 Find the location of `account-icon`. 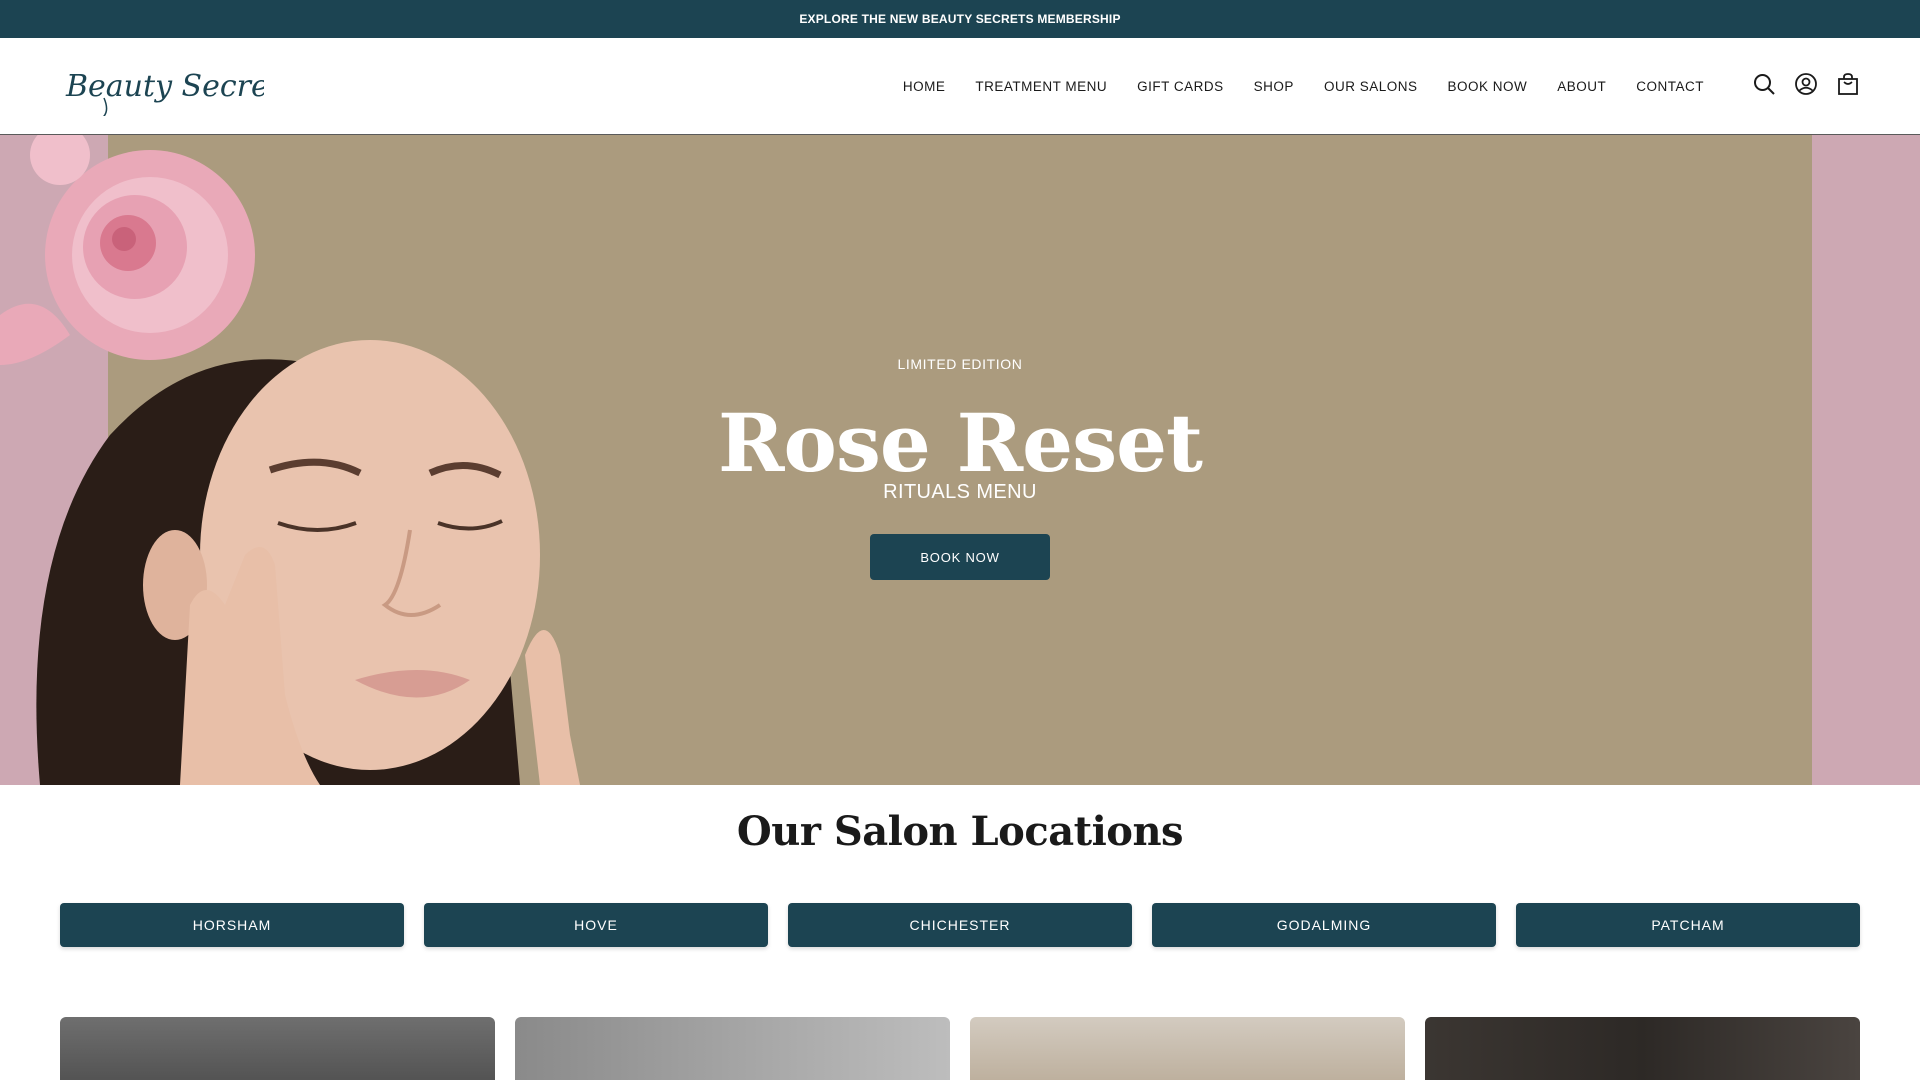

account-icon is located at coordinates (1806, 84).